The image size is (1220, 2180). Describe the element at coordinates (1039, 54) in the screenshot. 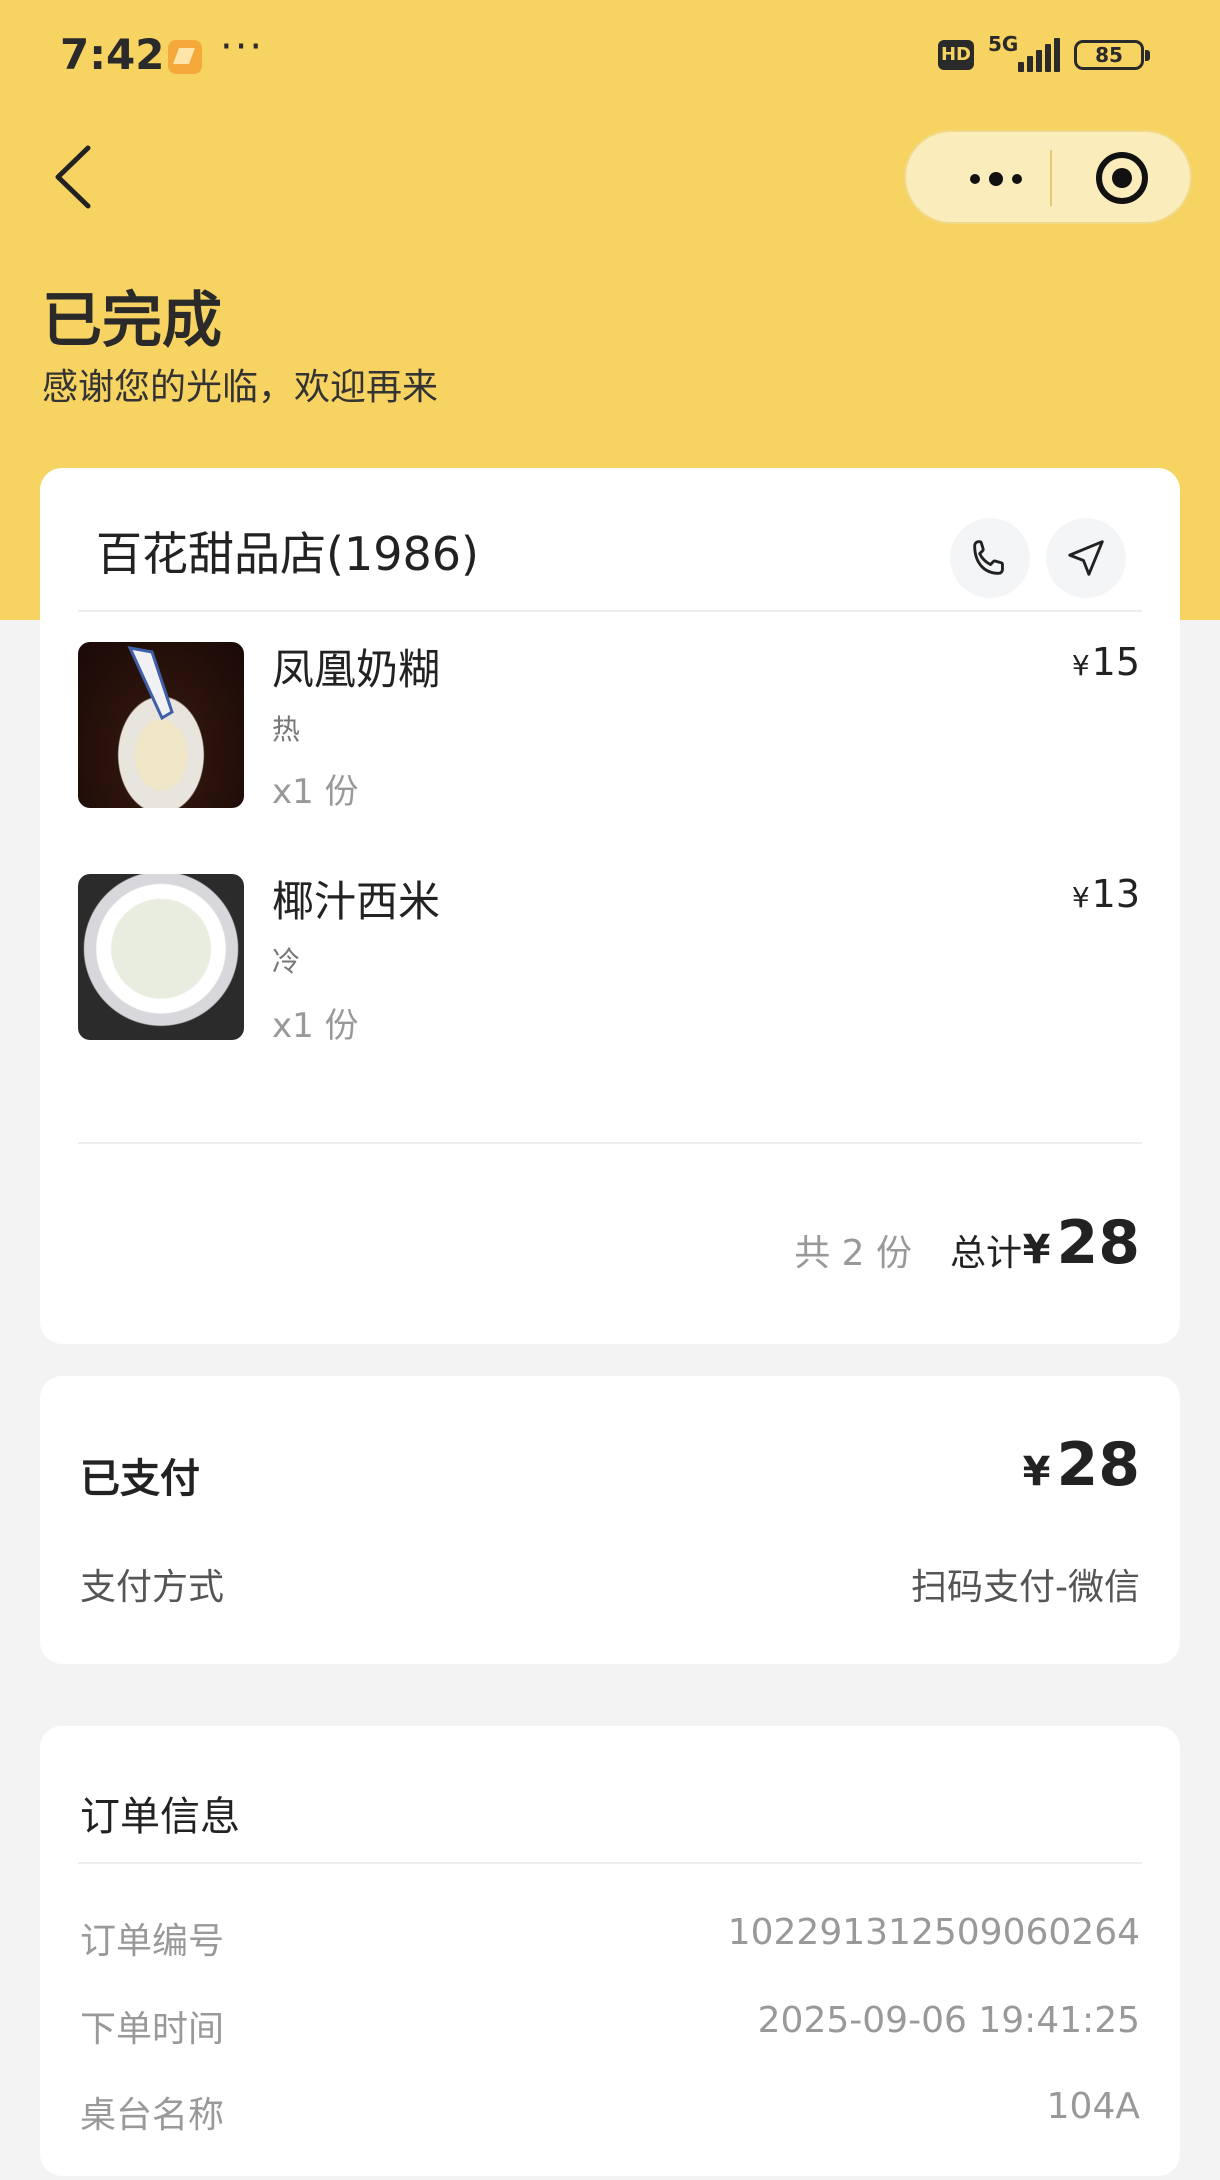

I see `signal-icon` at that location.